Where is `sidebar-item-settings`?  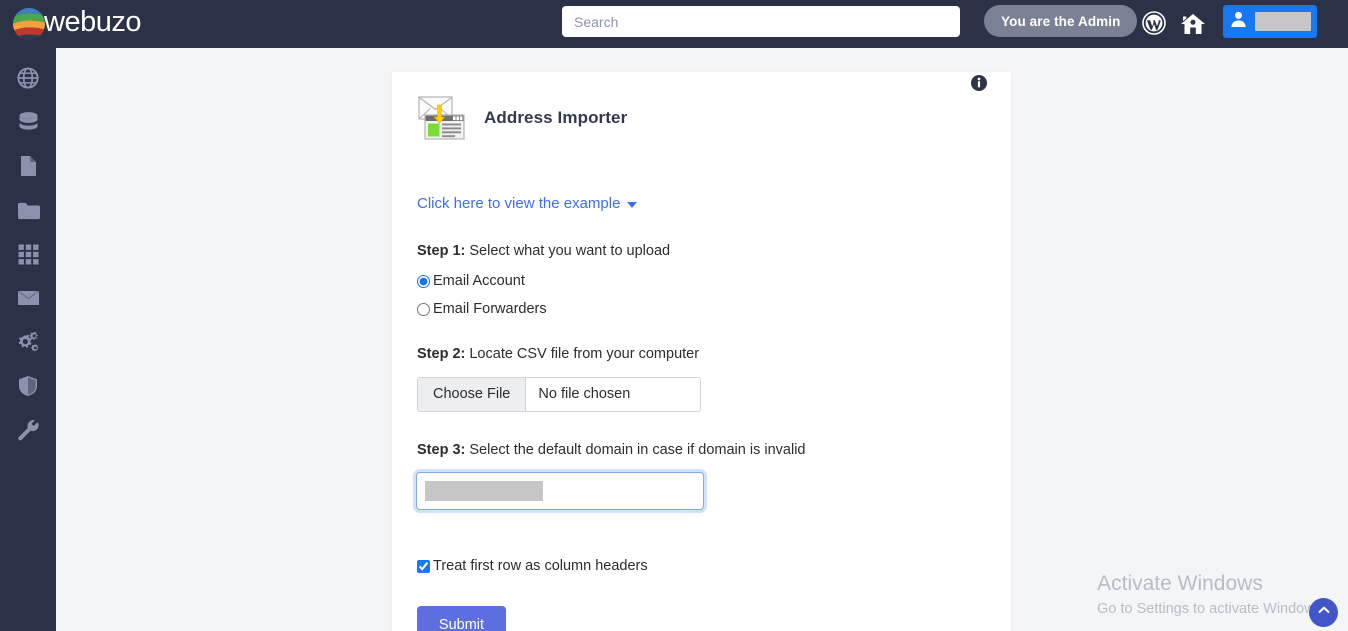 sidebar-item-settings is located at coordinates (28, 342).